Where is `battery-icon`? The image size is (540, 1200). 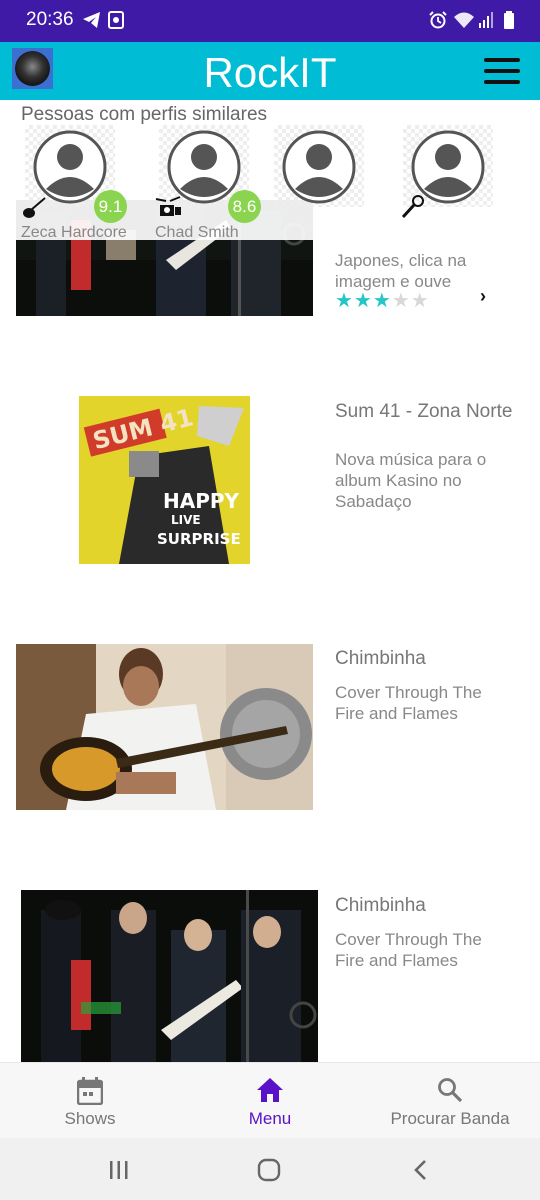
battery-icon is located at coordinates (509, 20).